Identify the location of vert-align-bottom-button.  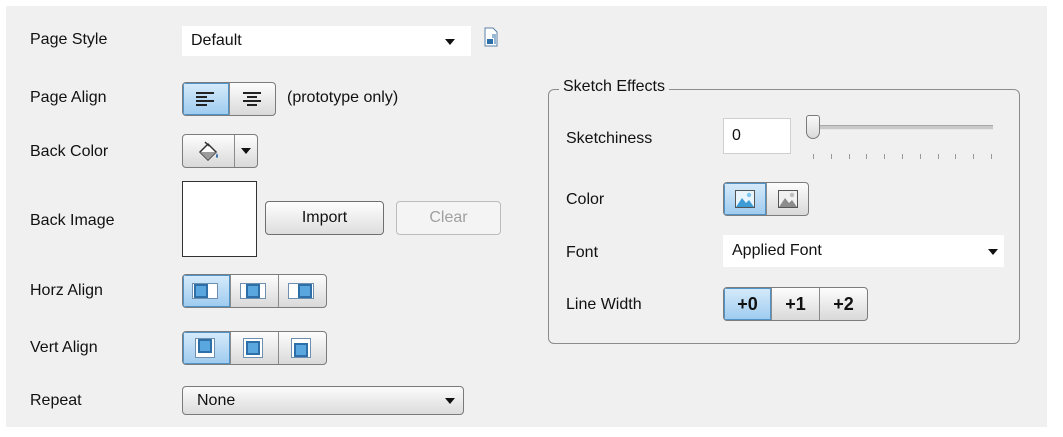
(302, 348).